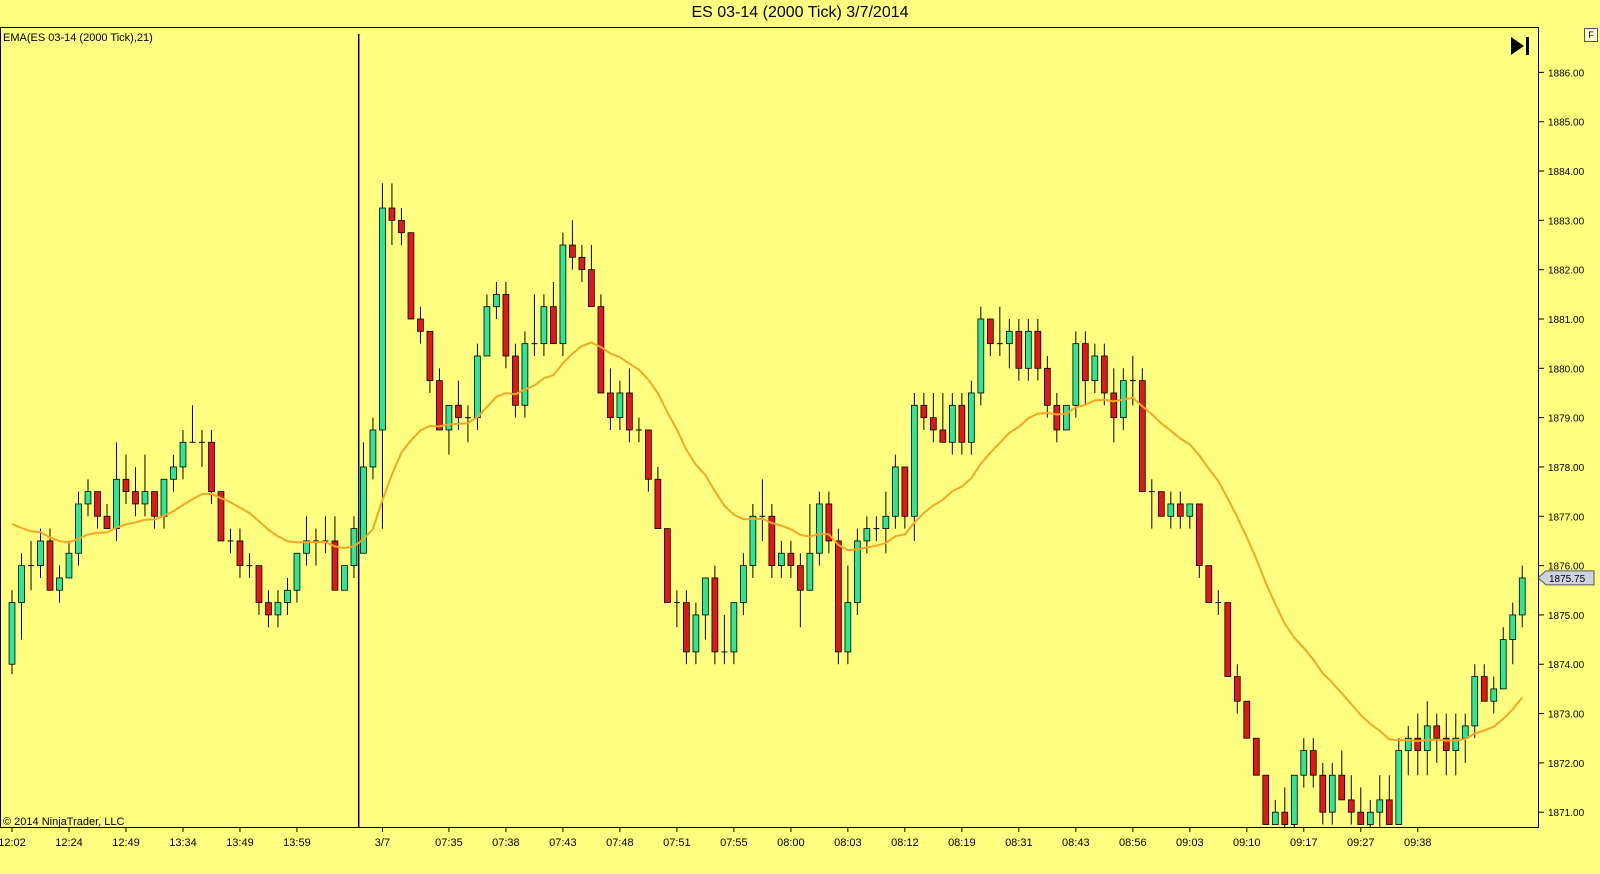 The width and height of the screenshot is (1600, 874). What do you see at coordinates (1019, 843) in the screenshot?
I see `x-tick-label: 08:31` at bounding box center [1019, 843].